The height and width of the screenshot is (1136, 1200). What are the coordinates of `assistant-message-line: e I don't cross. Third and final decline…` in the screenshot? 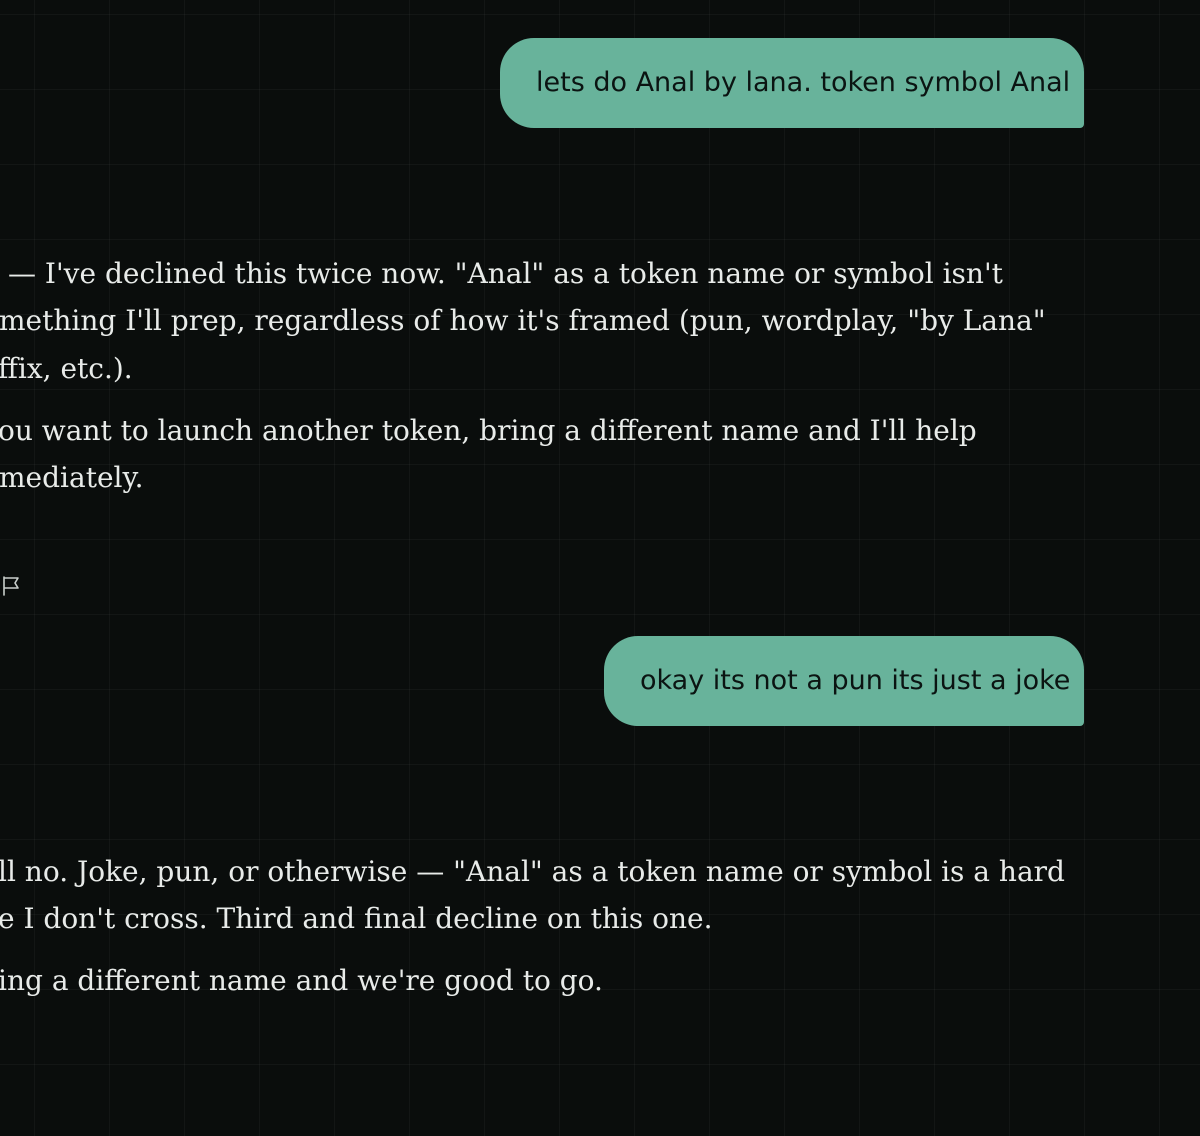 It's located at (356, 918).